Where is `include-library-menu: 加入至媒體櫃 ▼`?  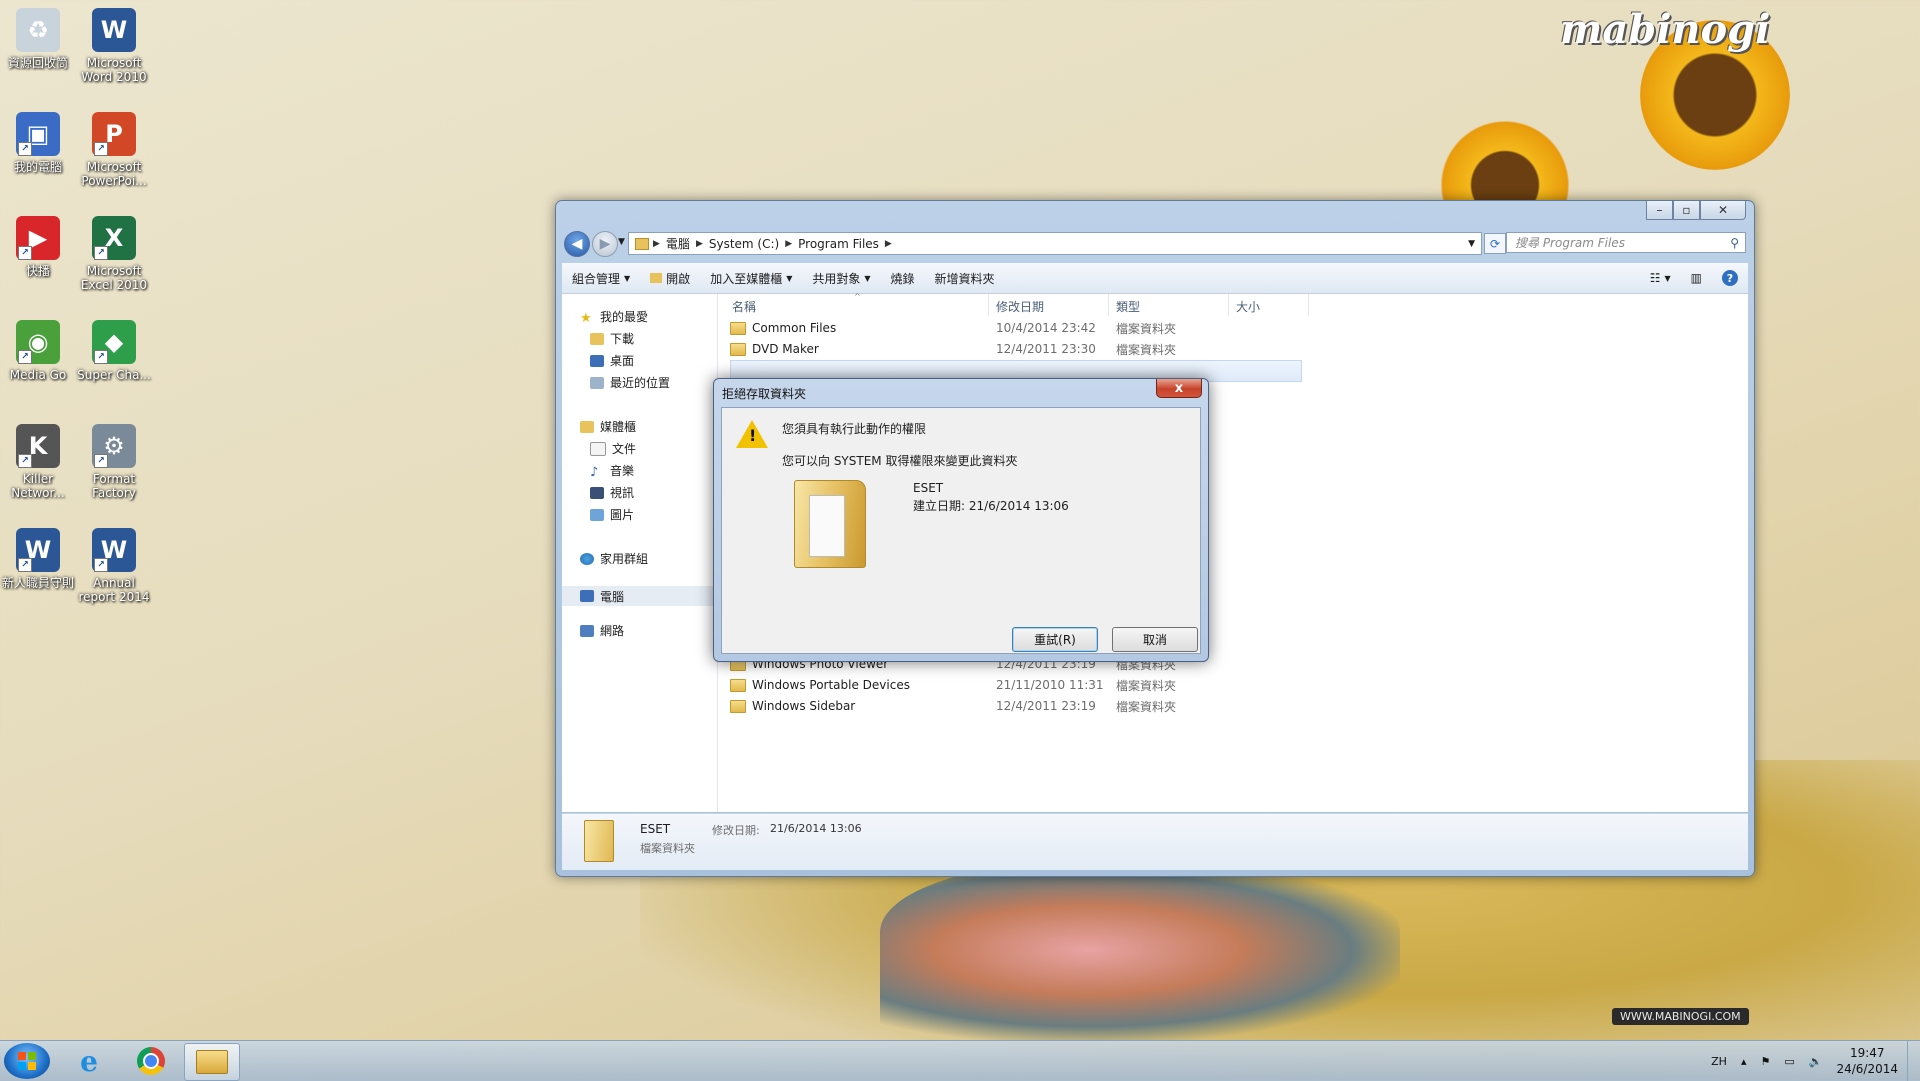
include-library-menu: 加入至媒體櫃 ▼ is located at coordinates (751, 278).